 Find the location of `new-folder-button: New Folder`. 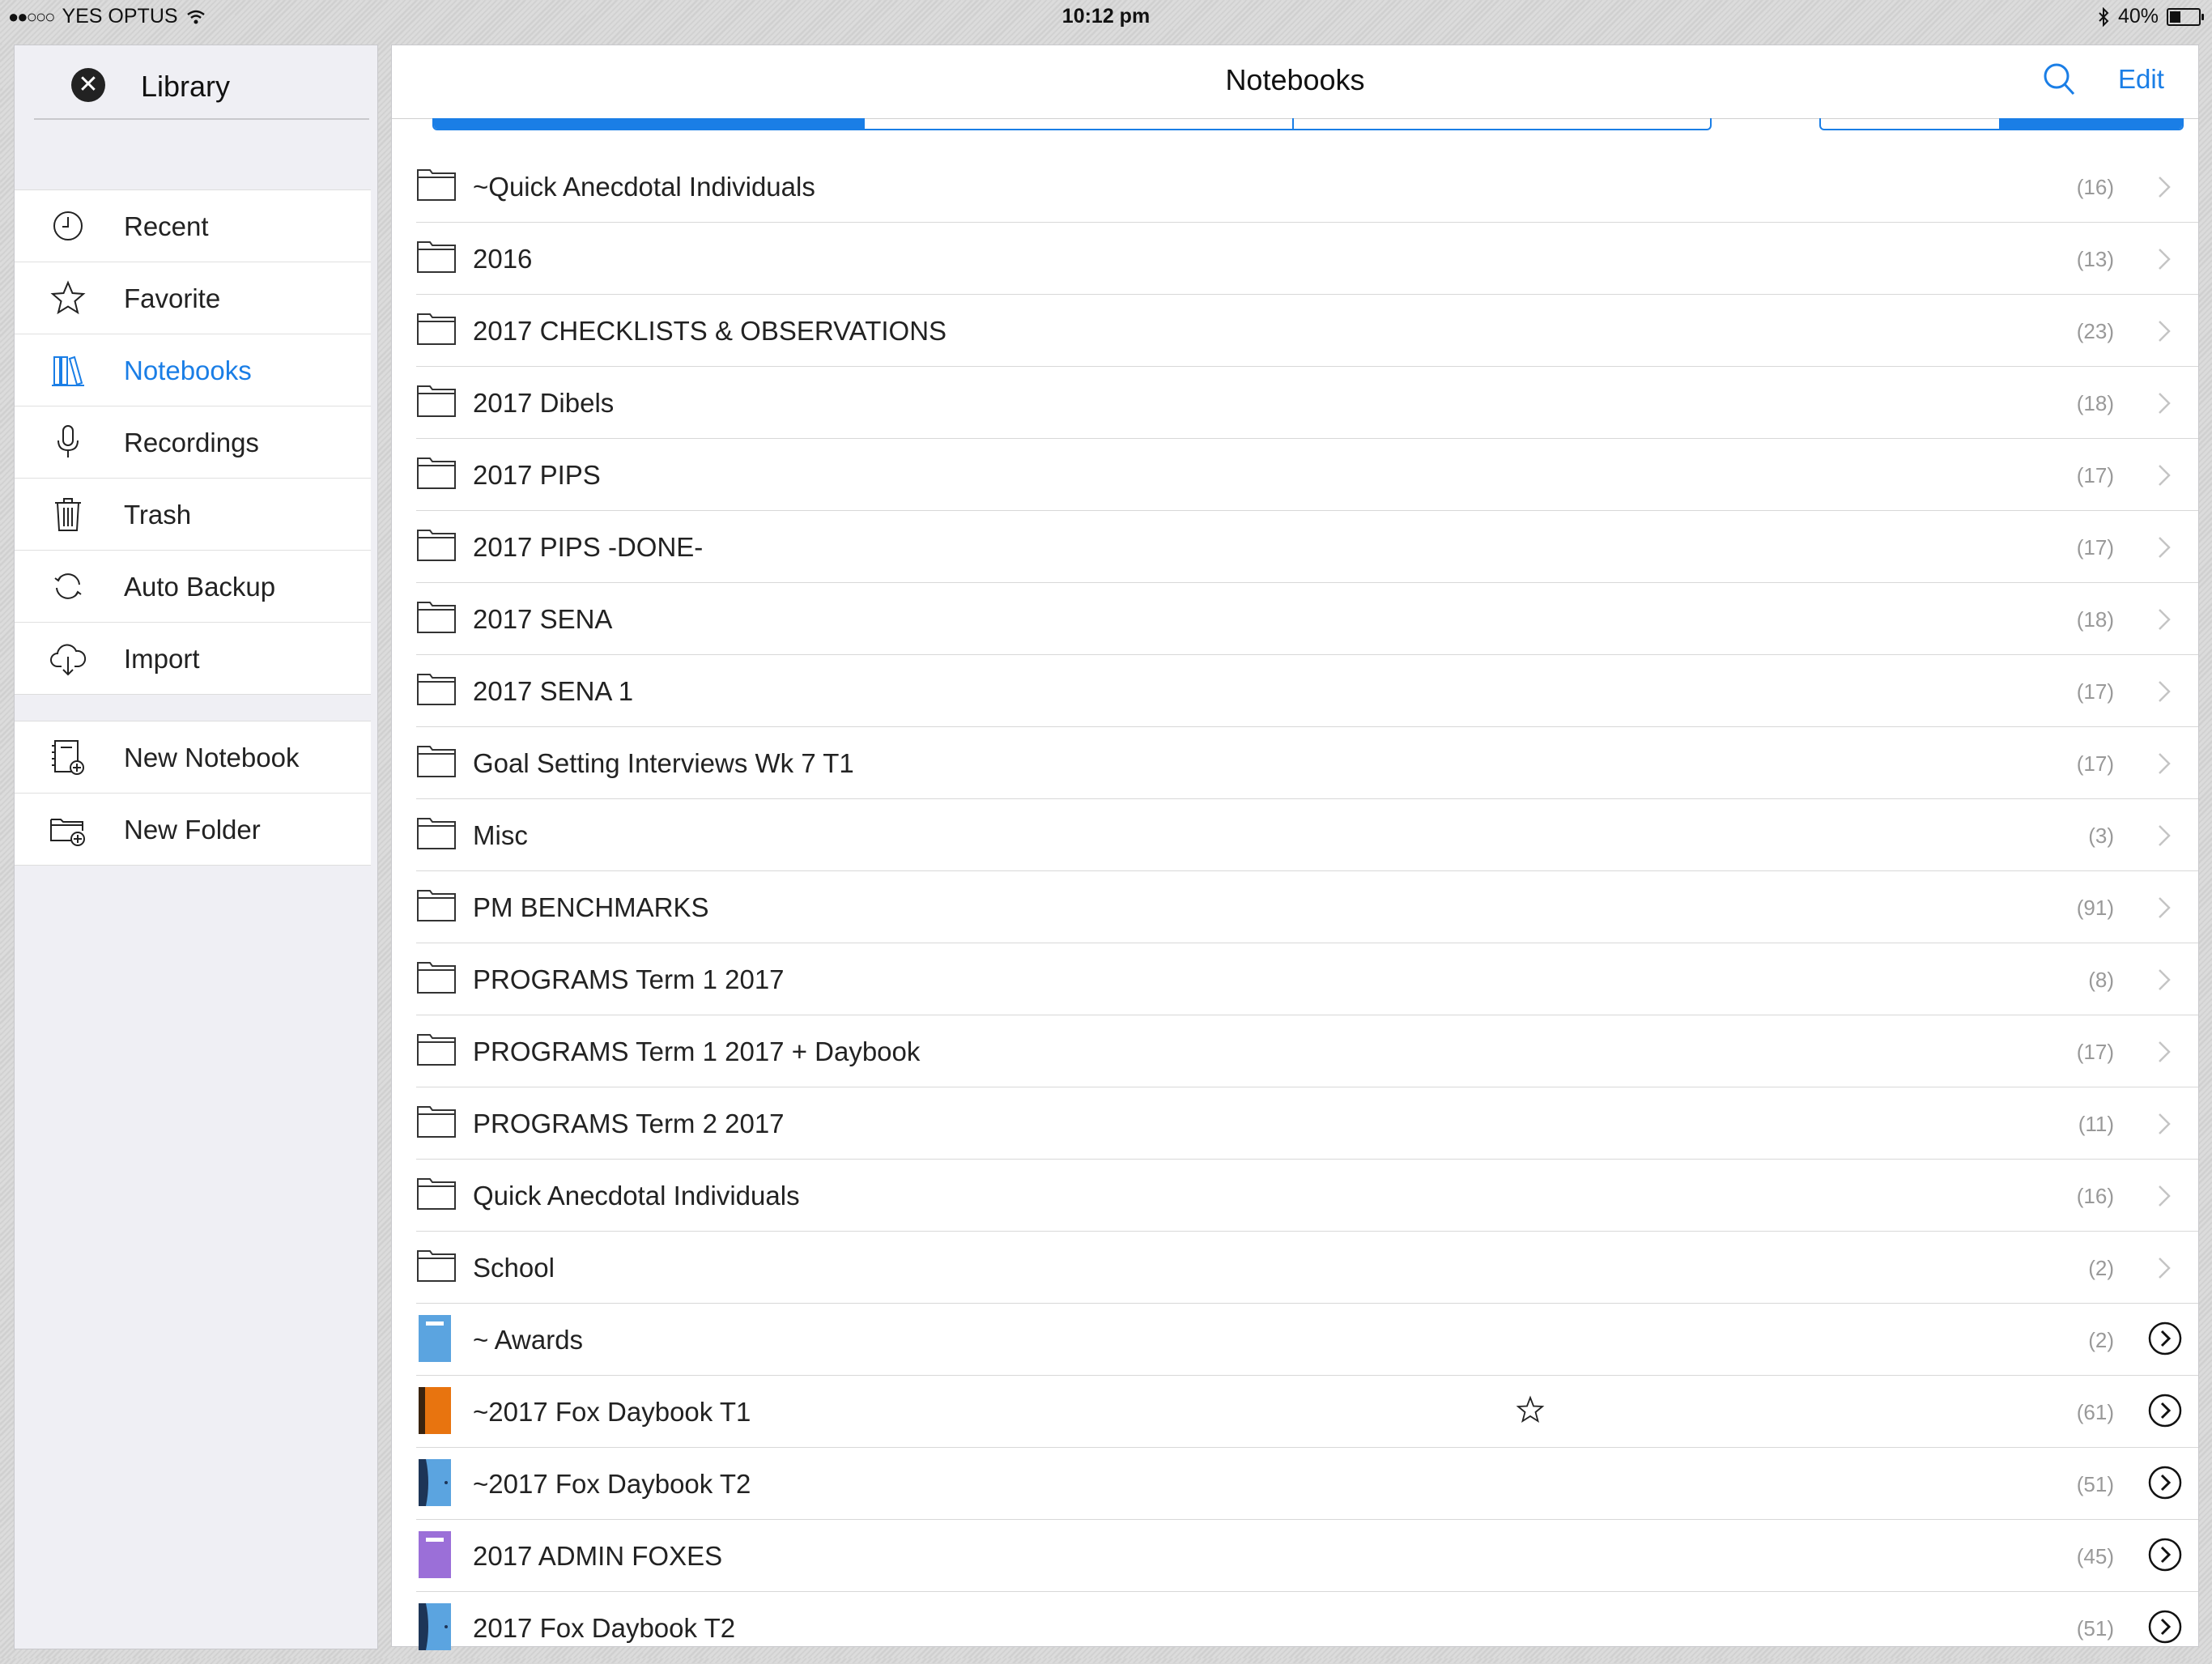

new-folder-button: New Folder is located at coordinates (193, 829).